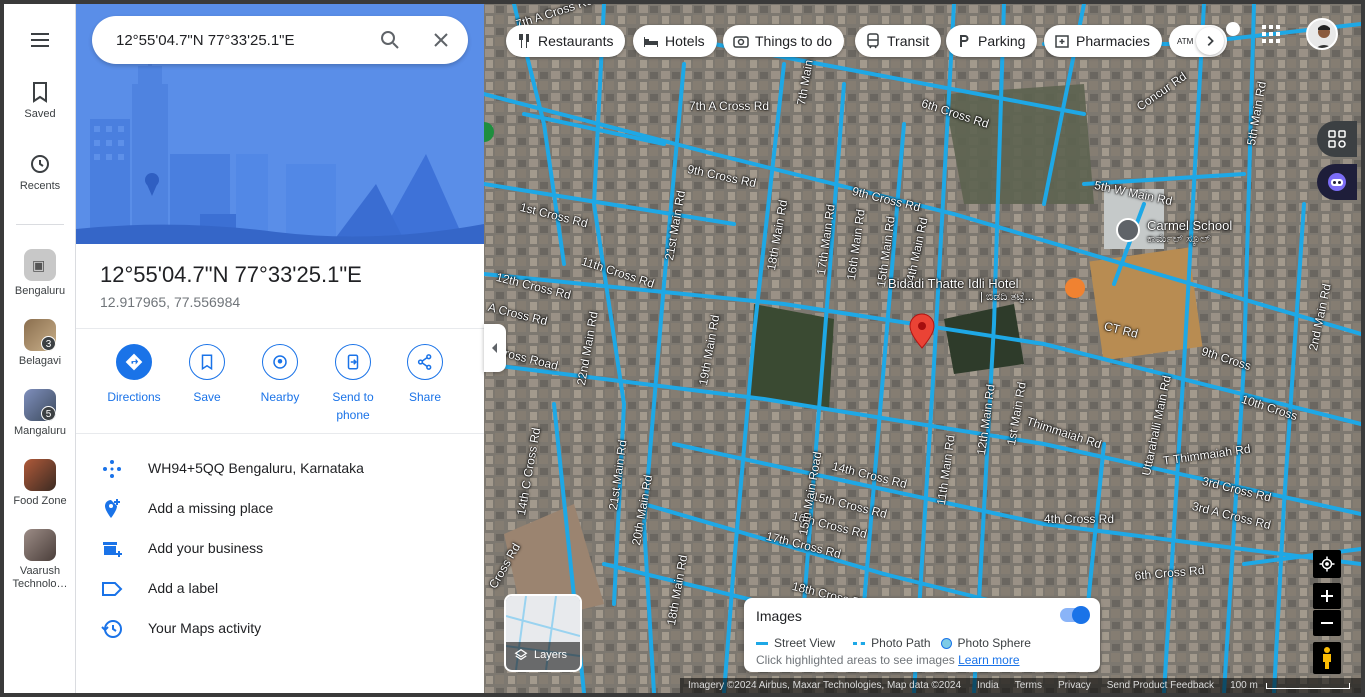 This screenshot has width=1365, height=697. I want to click on directions-label: Directions, so click(134, 397).